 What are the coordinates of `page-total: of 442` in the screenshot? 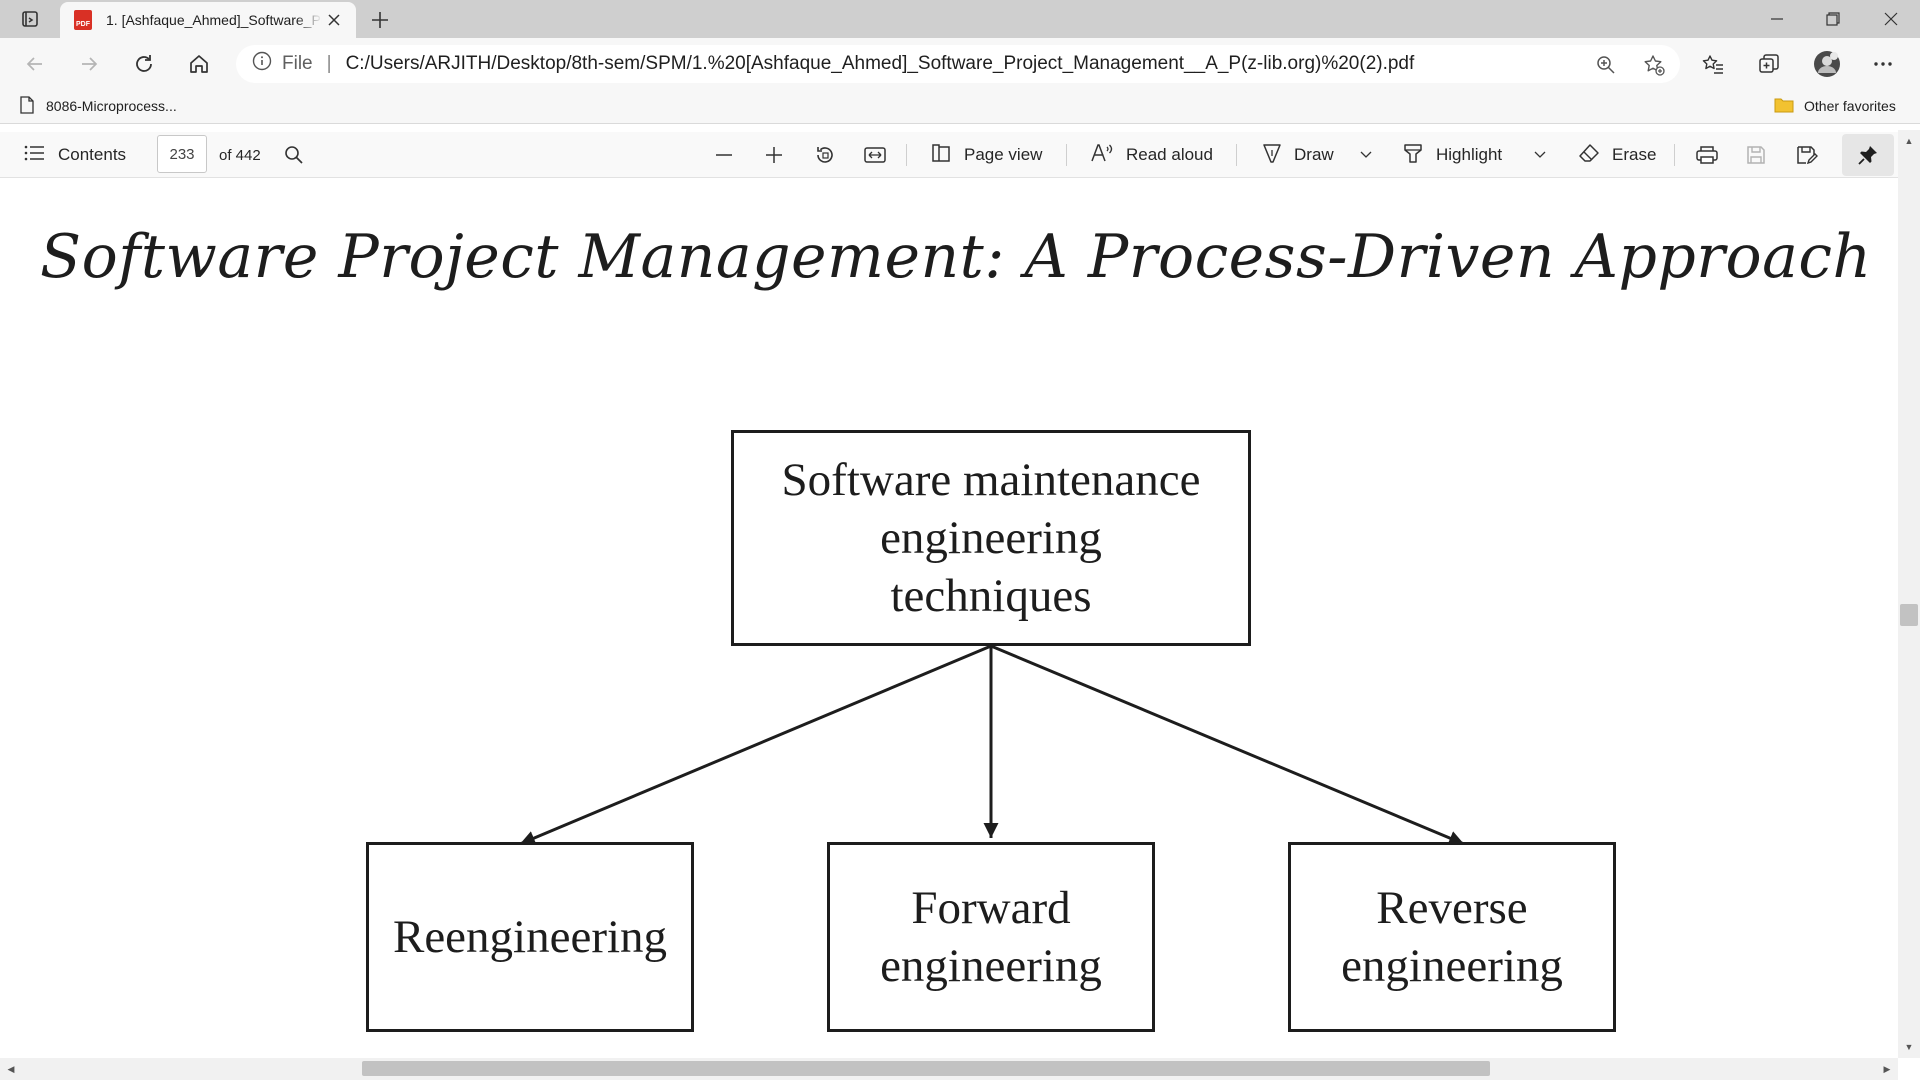 It's located at (240, 155).